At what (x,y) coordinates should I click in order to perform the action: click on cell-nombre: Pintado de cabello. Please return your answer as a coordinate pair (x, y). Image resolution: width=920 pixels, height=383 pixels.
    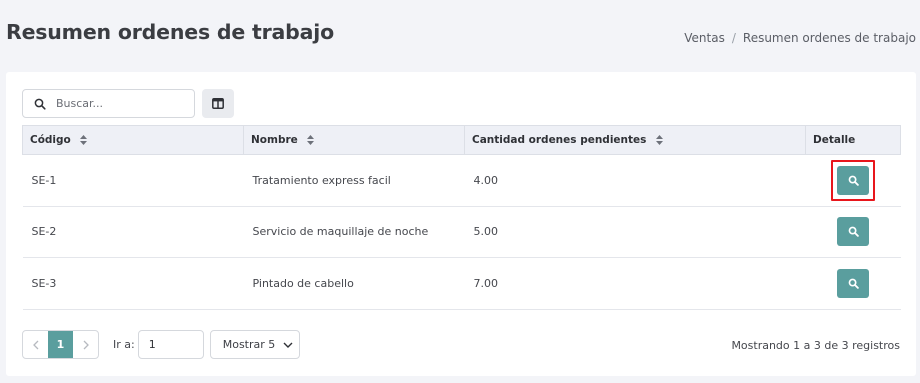
    Looking at the image, I should click on (354, 283).